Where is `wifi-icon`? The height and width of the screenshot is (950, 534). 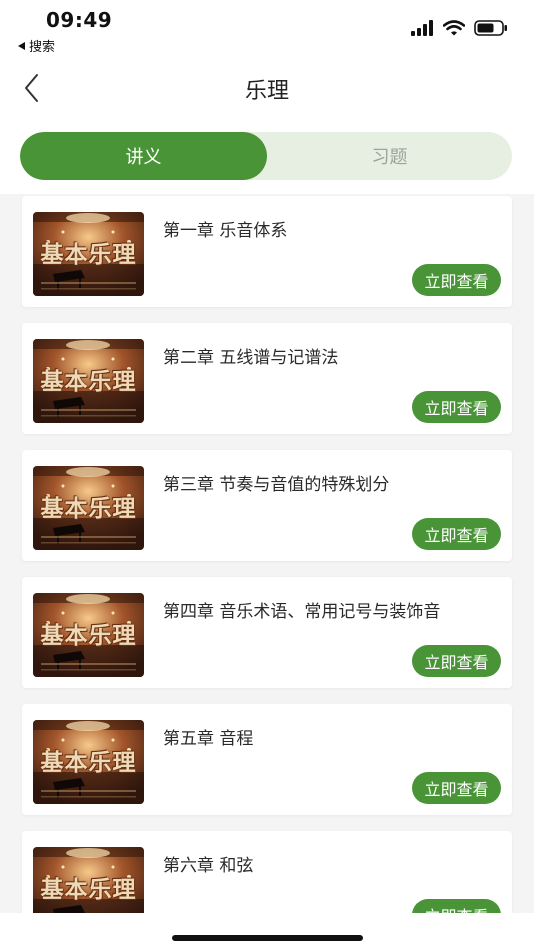 wifi-icon is located at coordinates (454, 28).